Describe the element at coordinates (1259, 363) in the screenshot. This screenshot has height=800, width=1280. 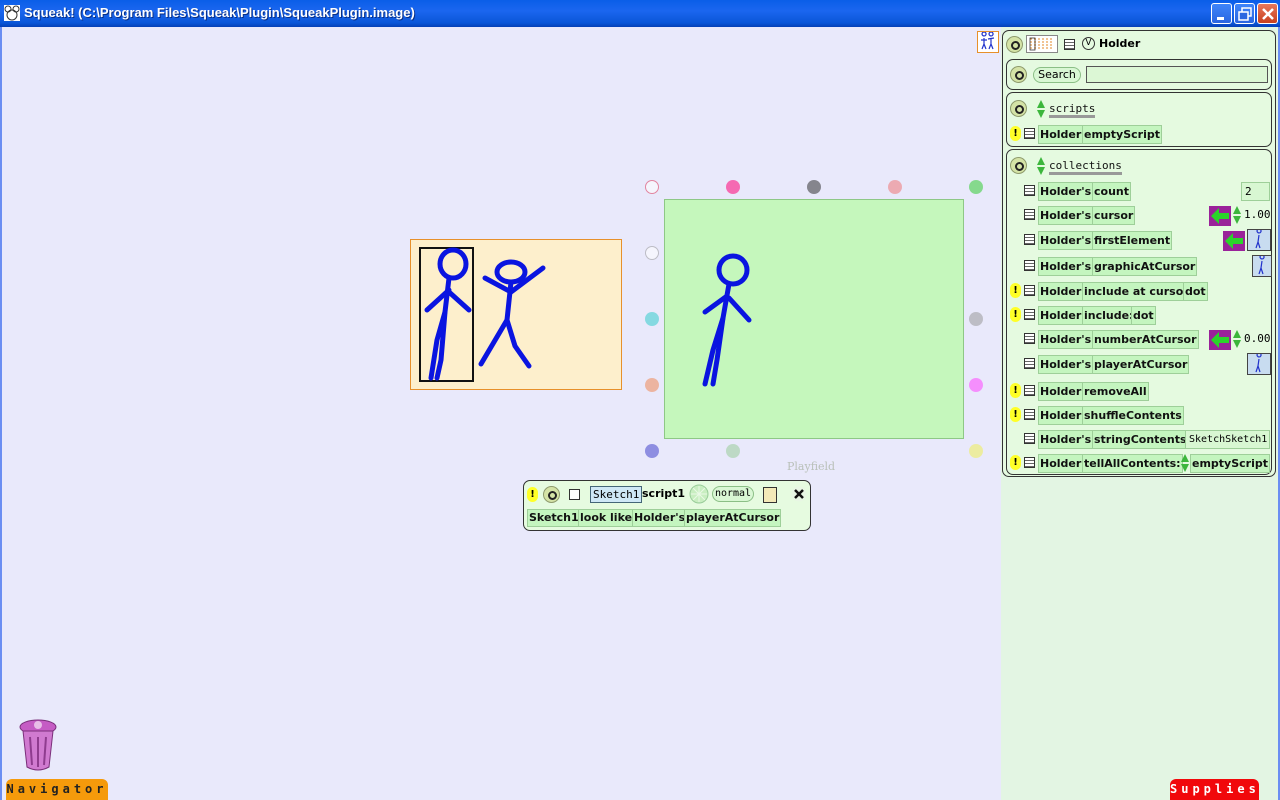
I see `player-at-cursor-thumbnail` at that location.